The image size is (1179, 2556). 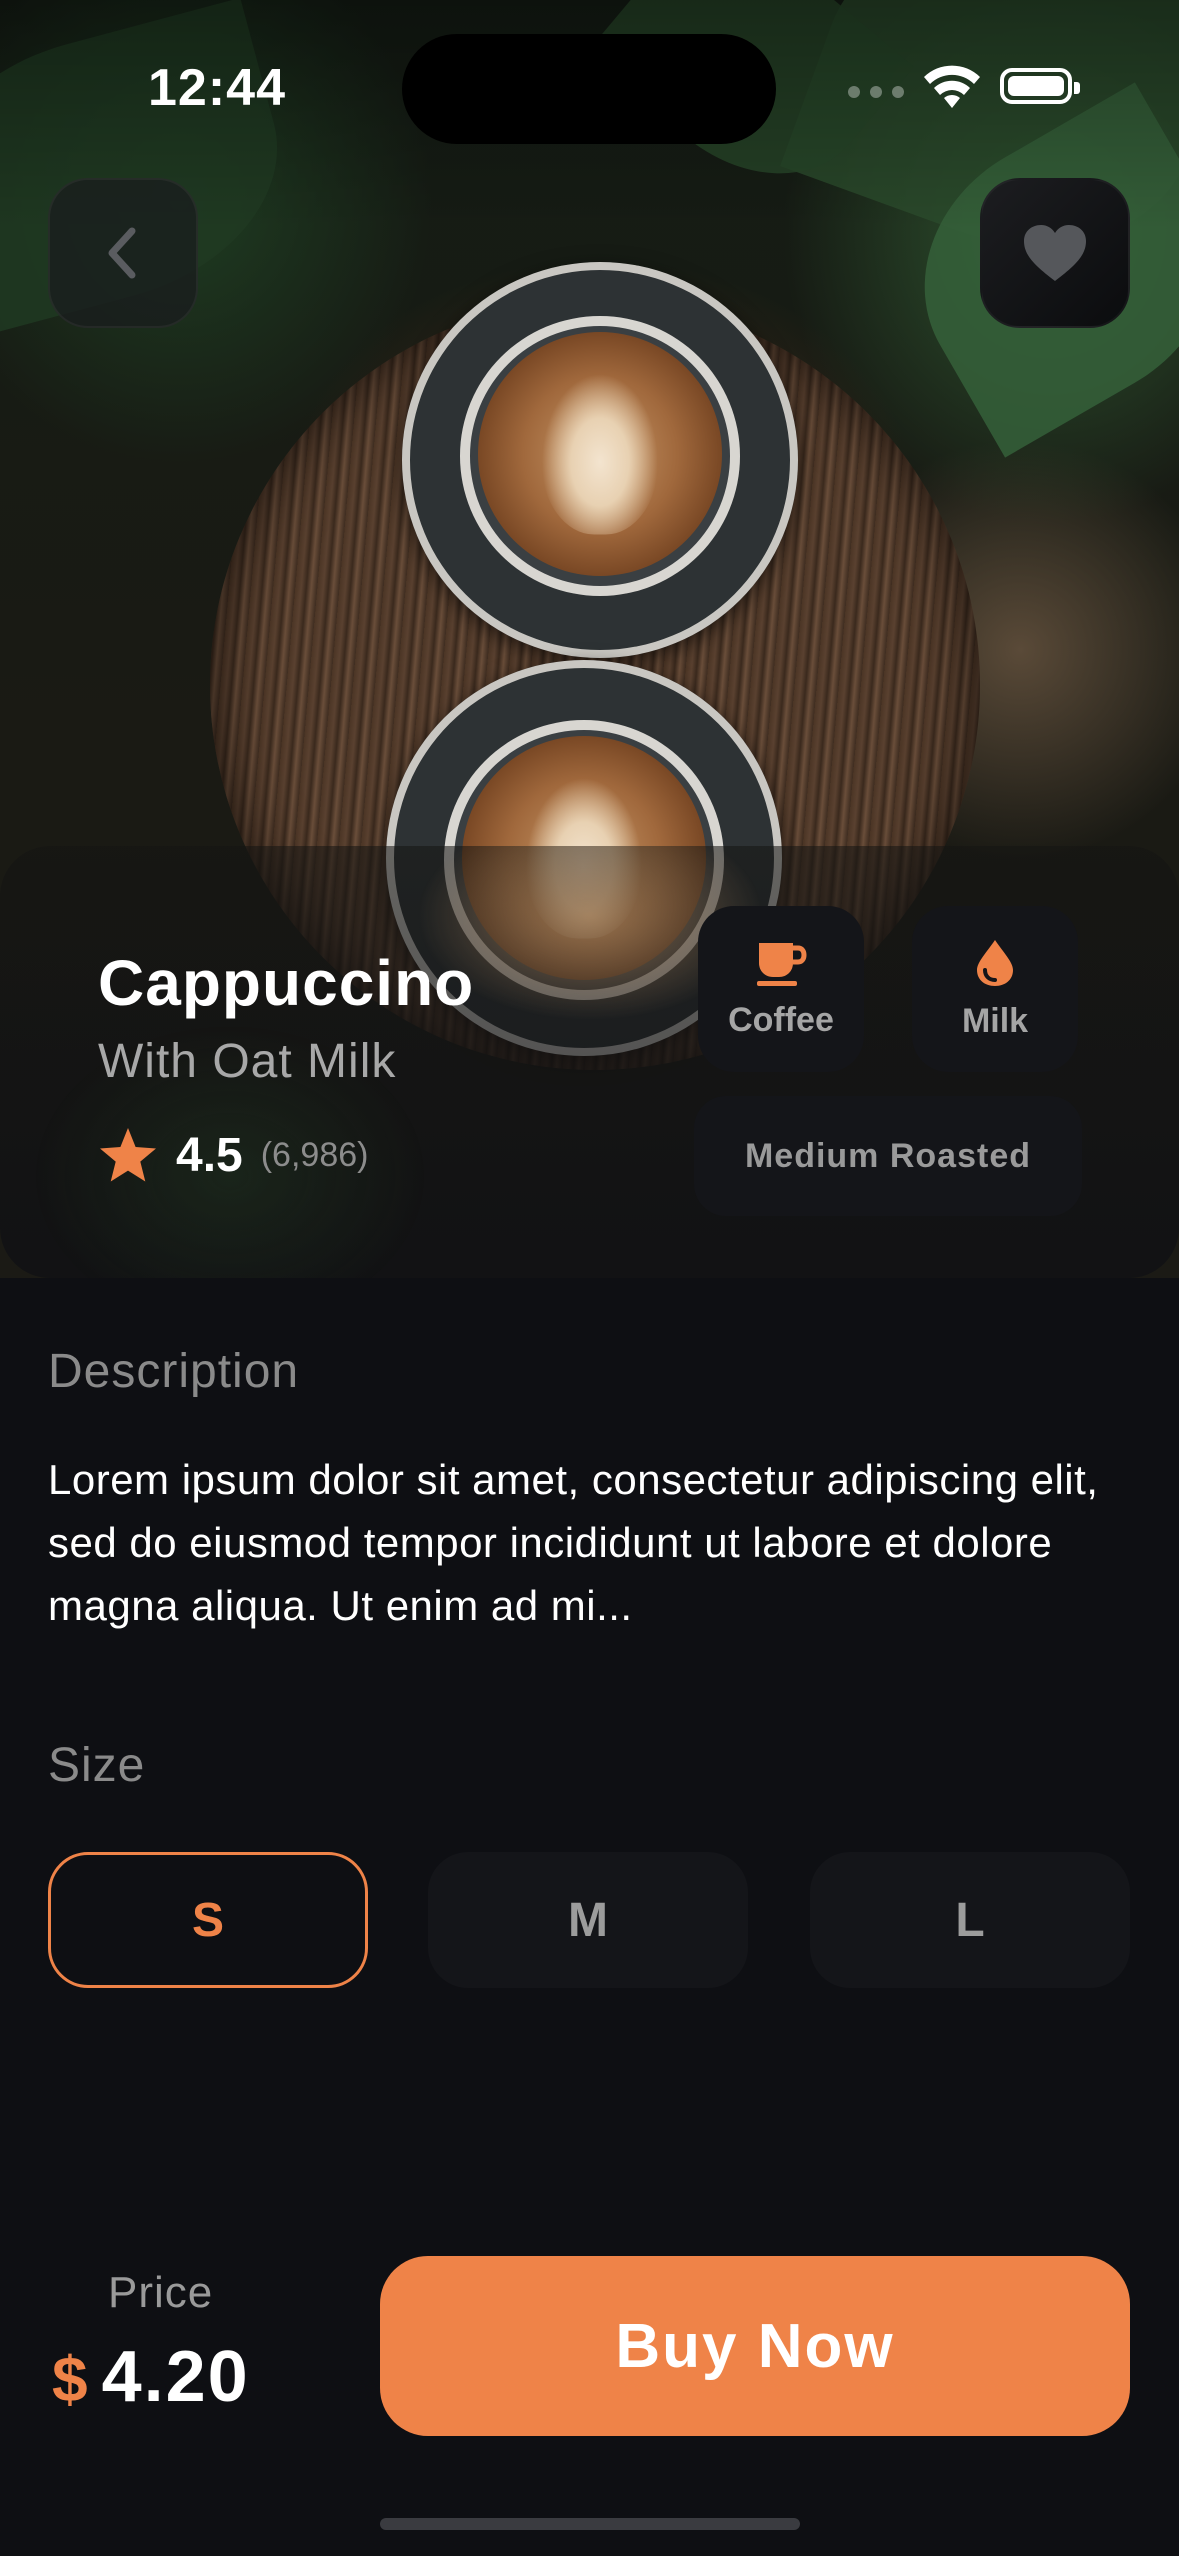 I want to click on roast-level-badge: Medium Roasted, so click(x=888, y=1156).